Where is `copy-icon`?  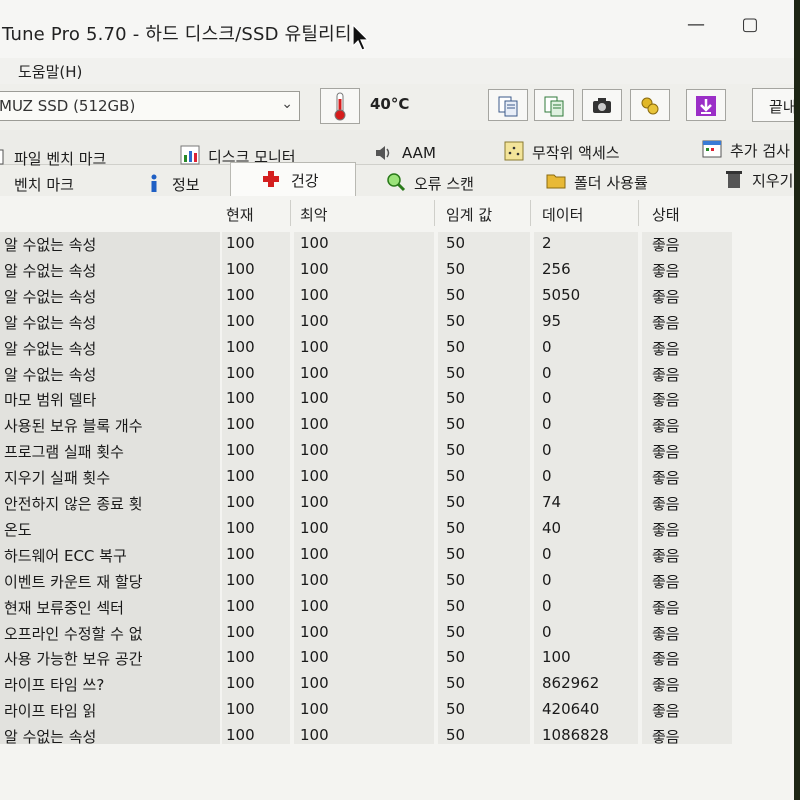 copy-icon is located at coordinates (508, 106).